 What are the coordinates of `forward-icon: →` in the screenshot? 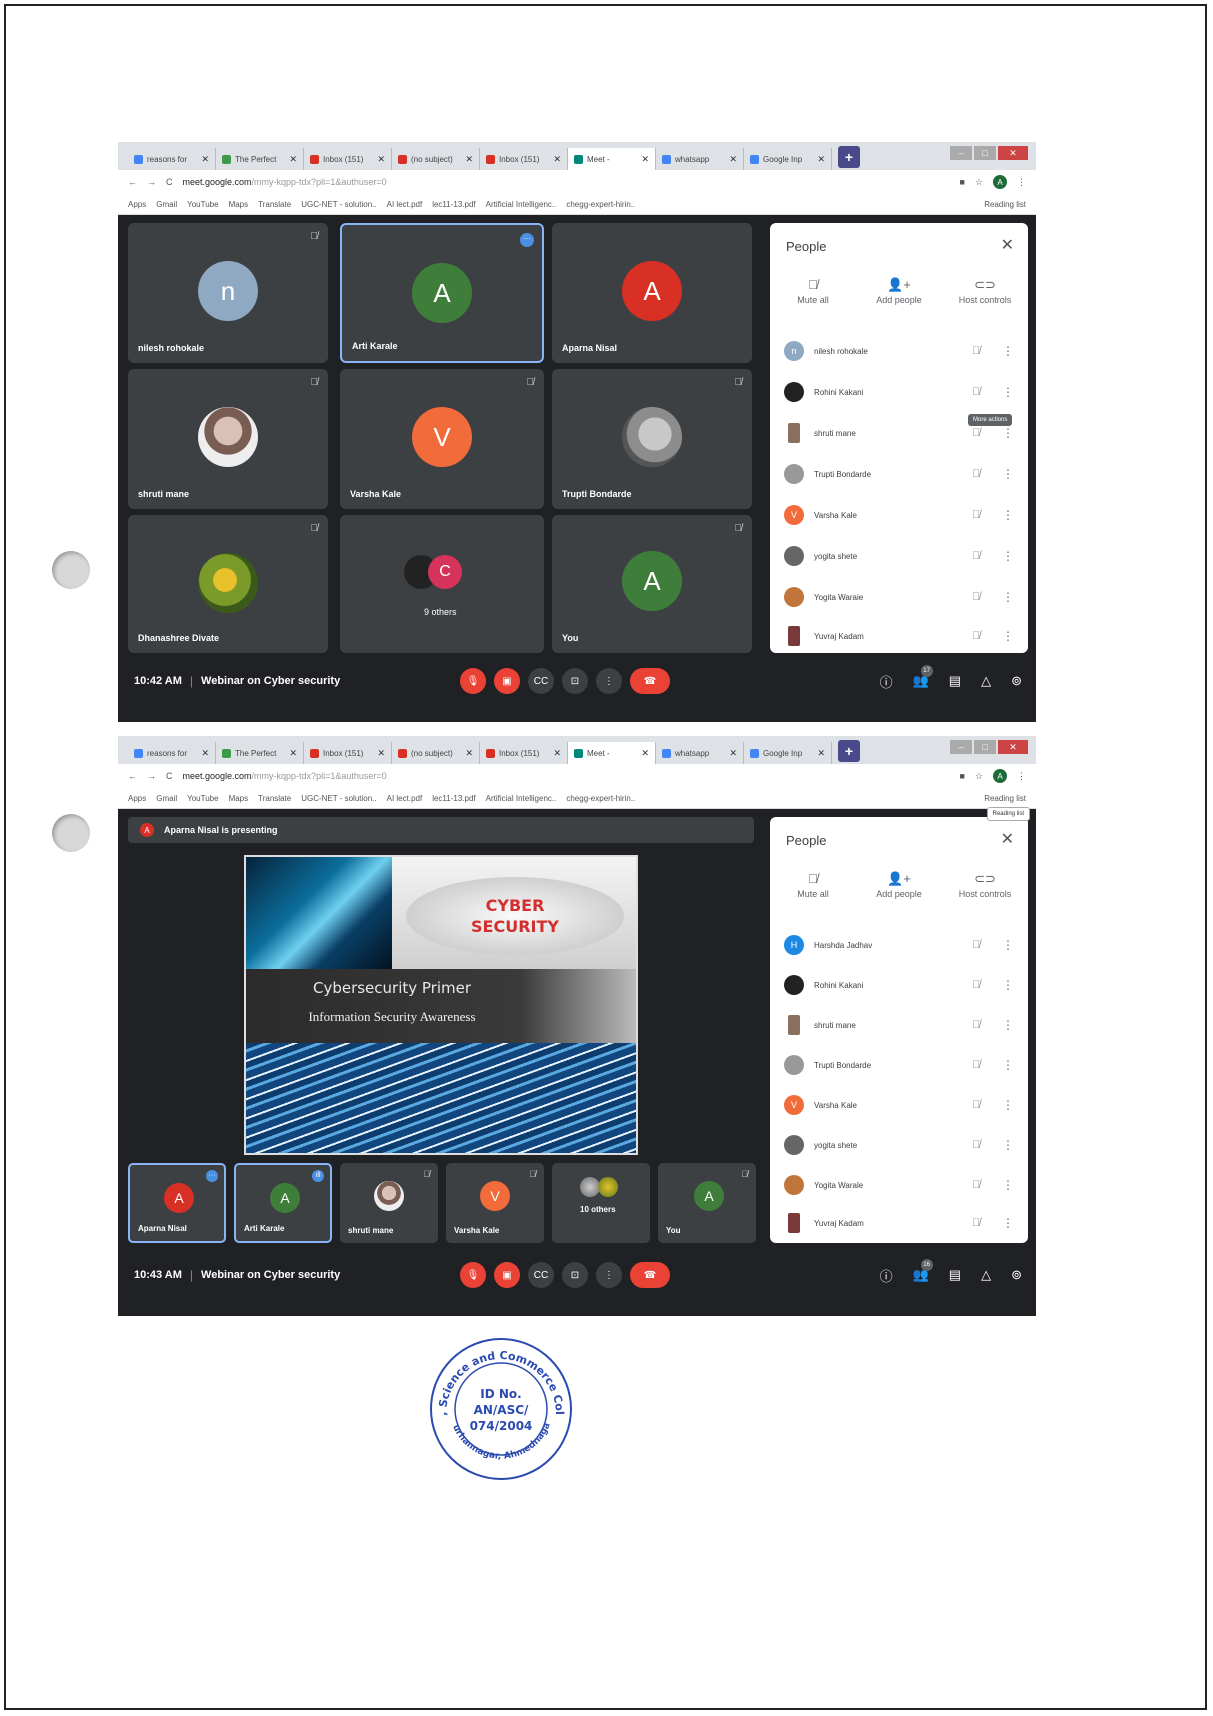 It's located at (151, 182).